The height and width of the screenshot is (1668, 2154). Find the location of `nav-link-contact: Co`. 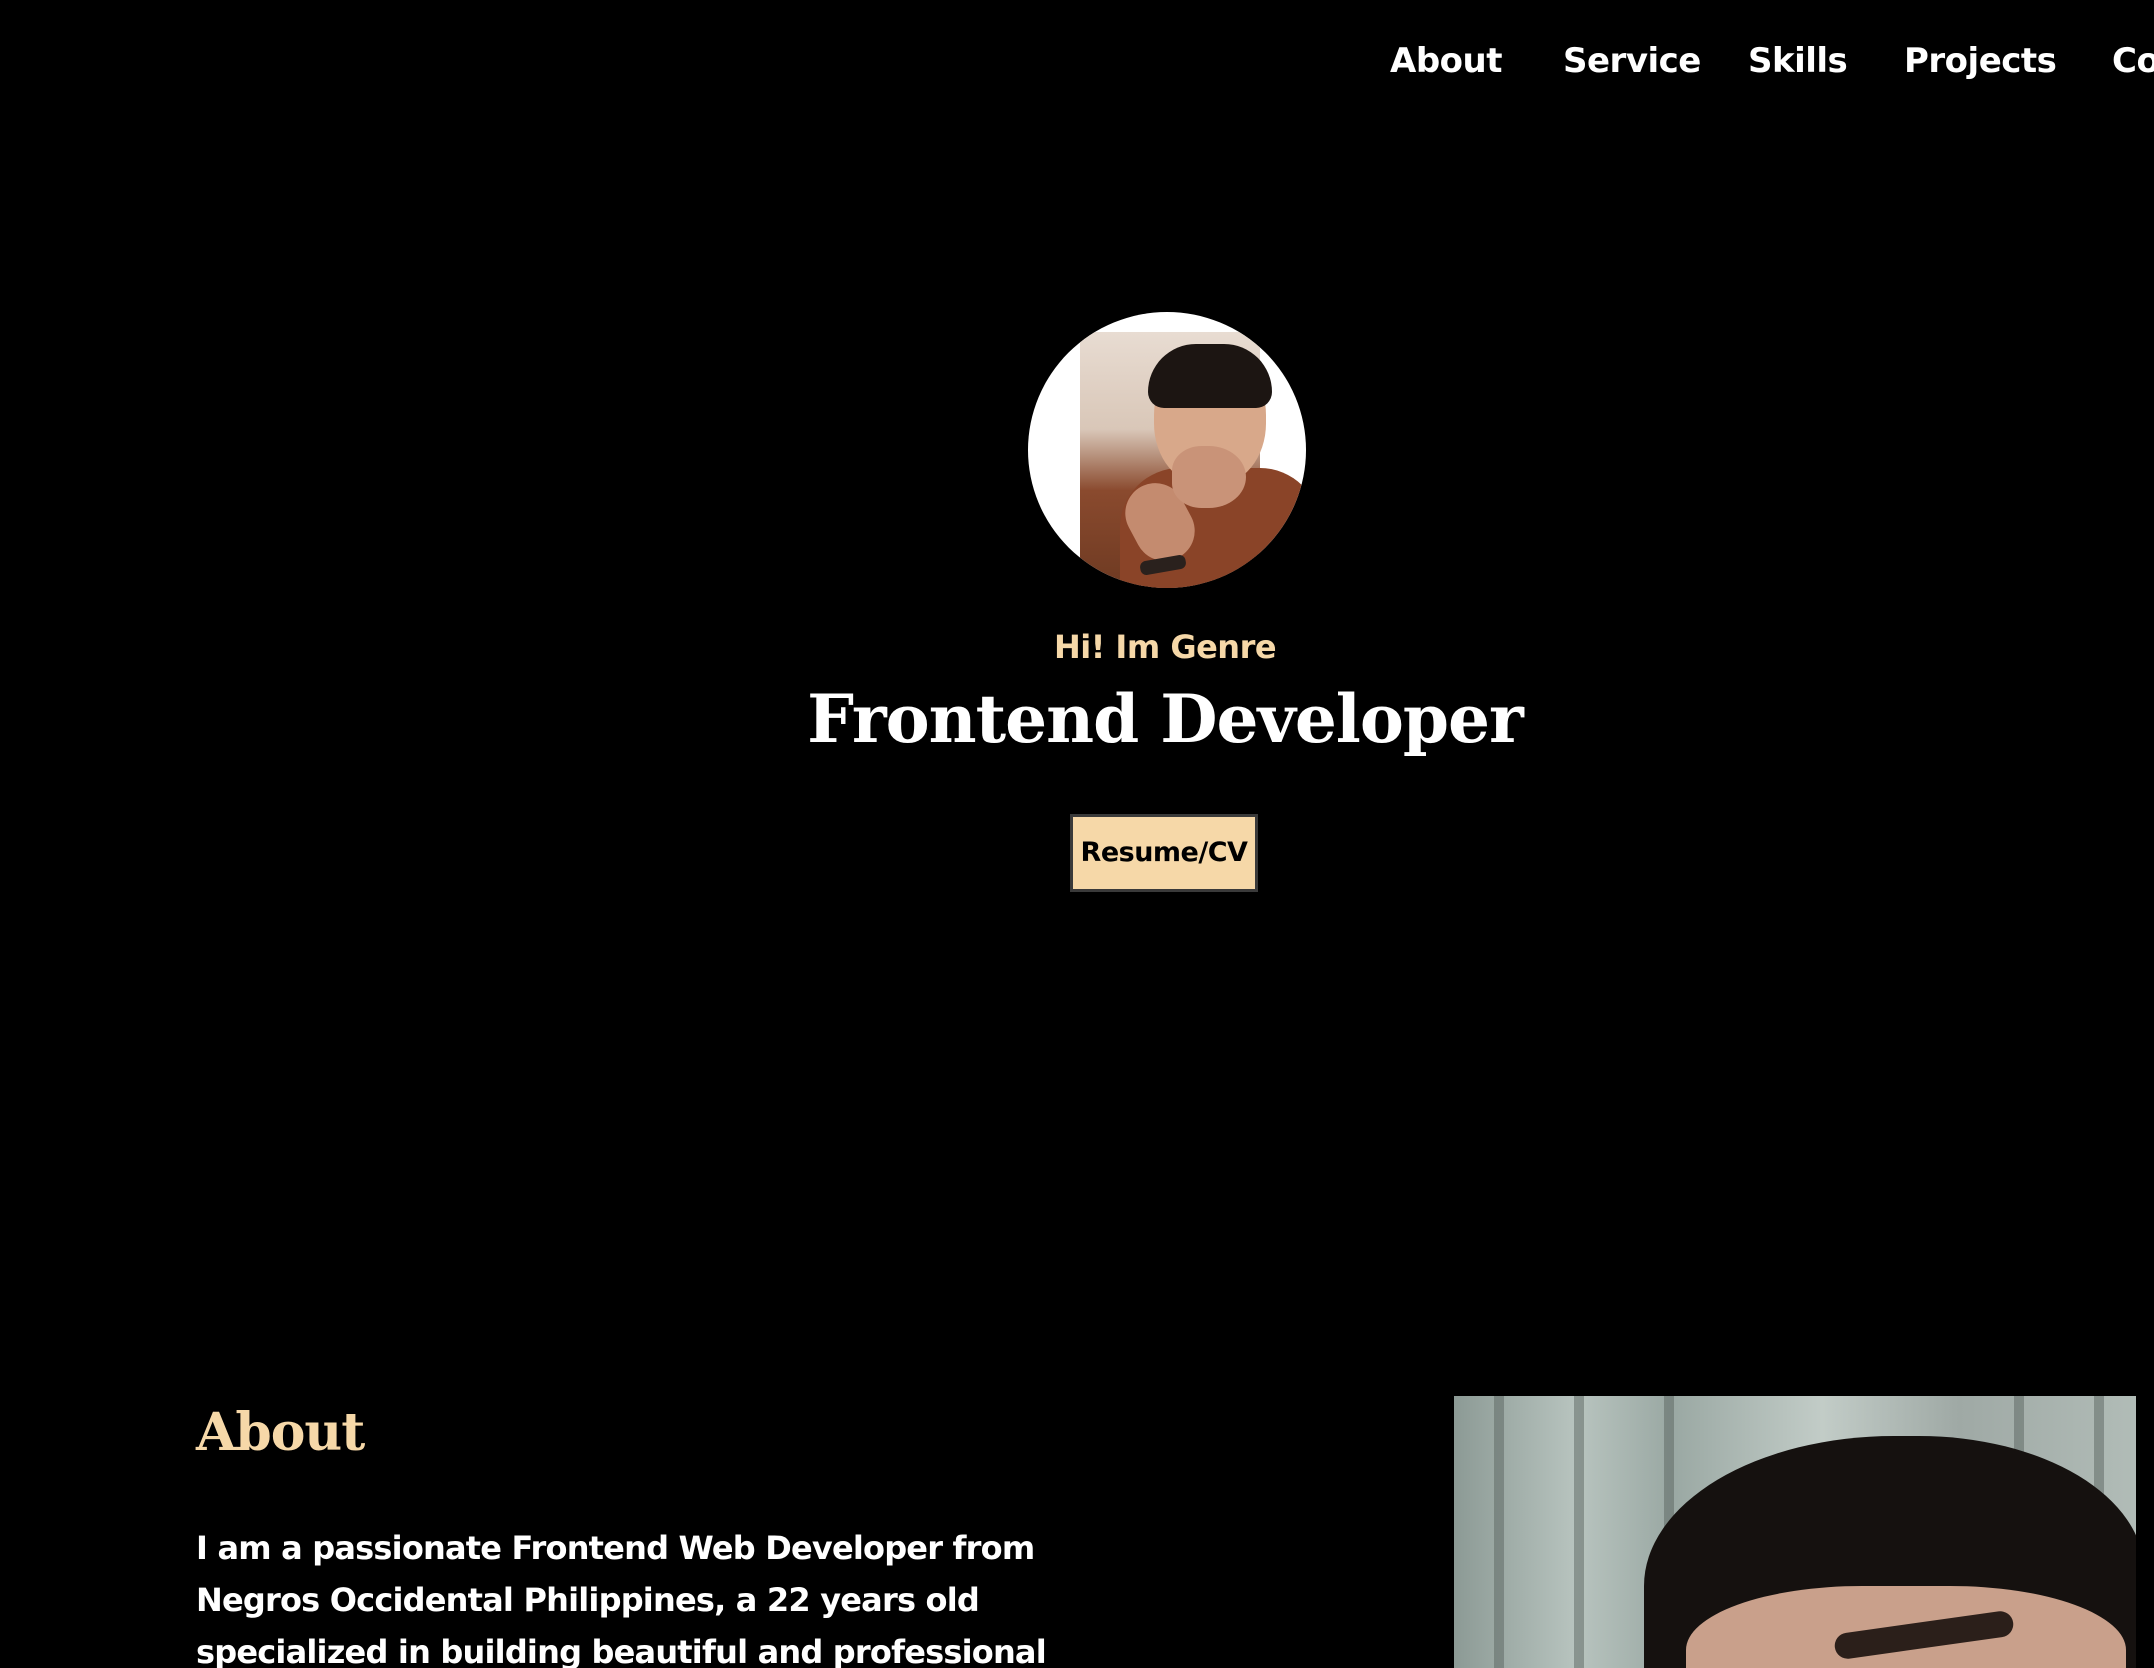

nav-link-contact: Co is located at coordinates (2133, 61).